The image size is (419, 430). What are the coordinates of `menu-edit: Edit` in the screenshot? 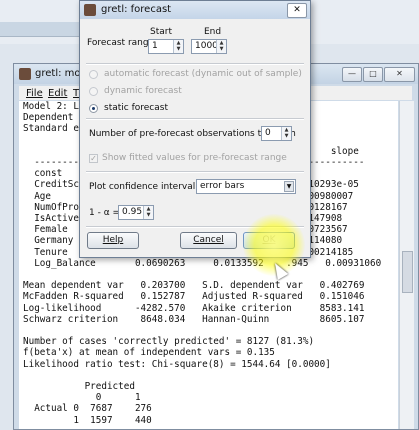 It's located at (57, 93).